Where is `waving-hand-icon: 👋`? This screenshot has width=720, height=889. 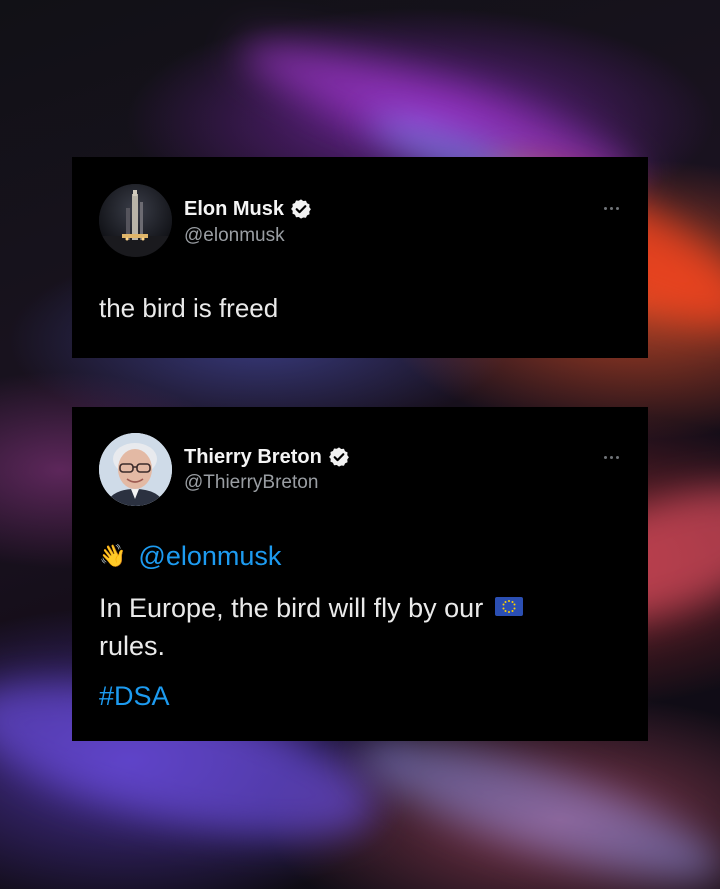 waving-hand-icon: 👋 is located at coordinates (113, 555).